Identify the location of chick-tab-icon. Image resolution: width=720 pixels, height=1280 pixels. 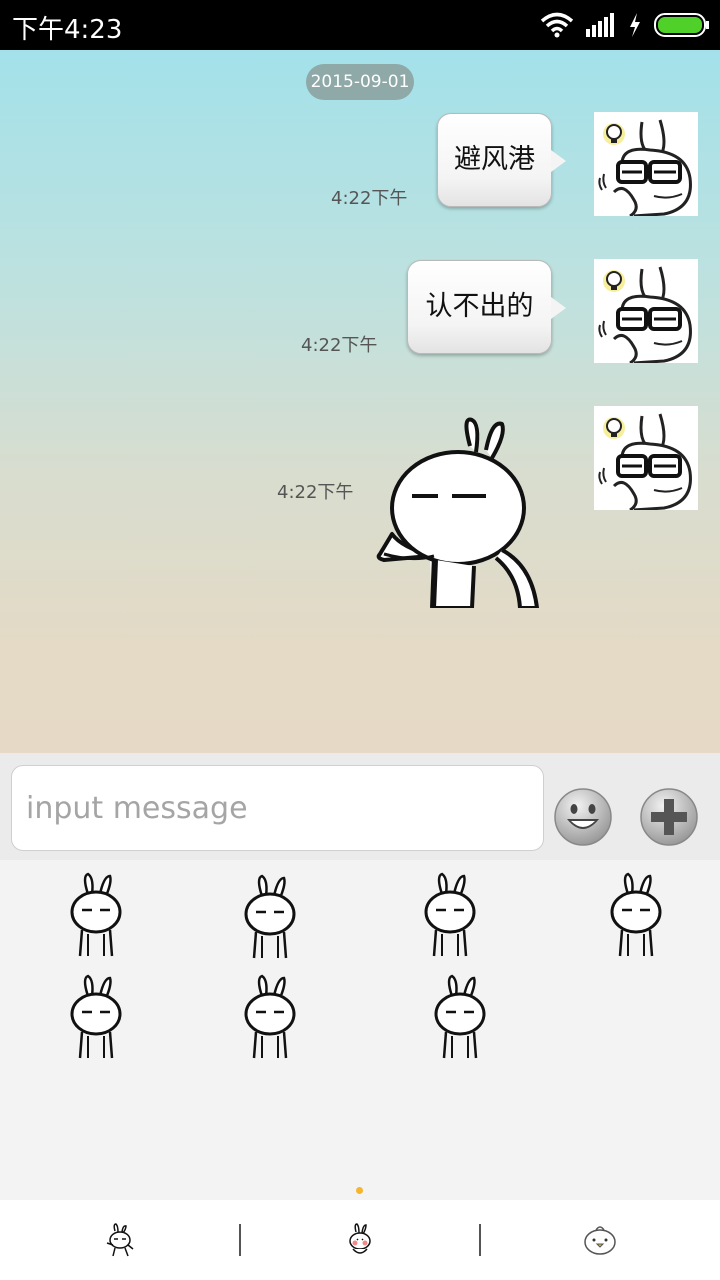
(600, 1240).